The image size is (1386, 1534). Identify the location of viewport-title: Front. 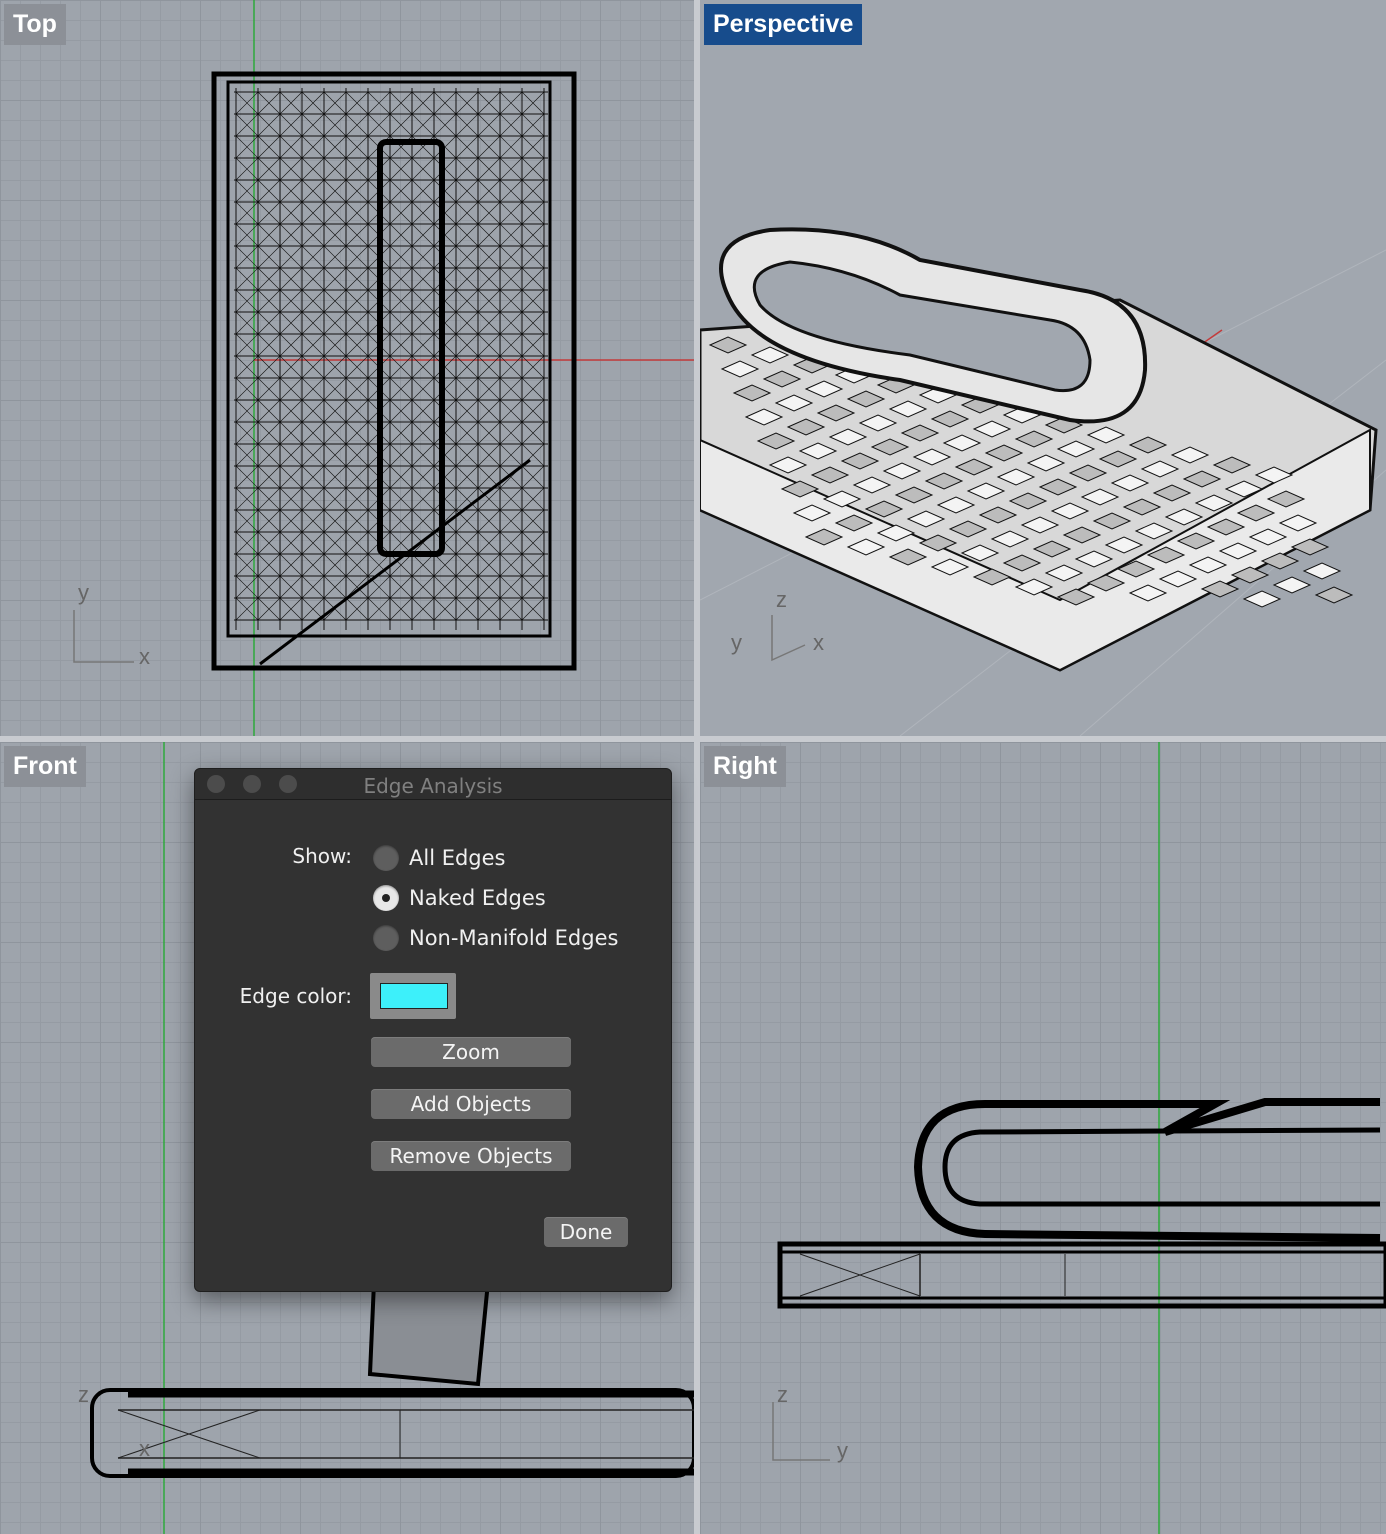
(45, 766).